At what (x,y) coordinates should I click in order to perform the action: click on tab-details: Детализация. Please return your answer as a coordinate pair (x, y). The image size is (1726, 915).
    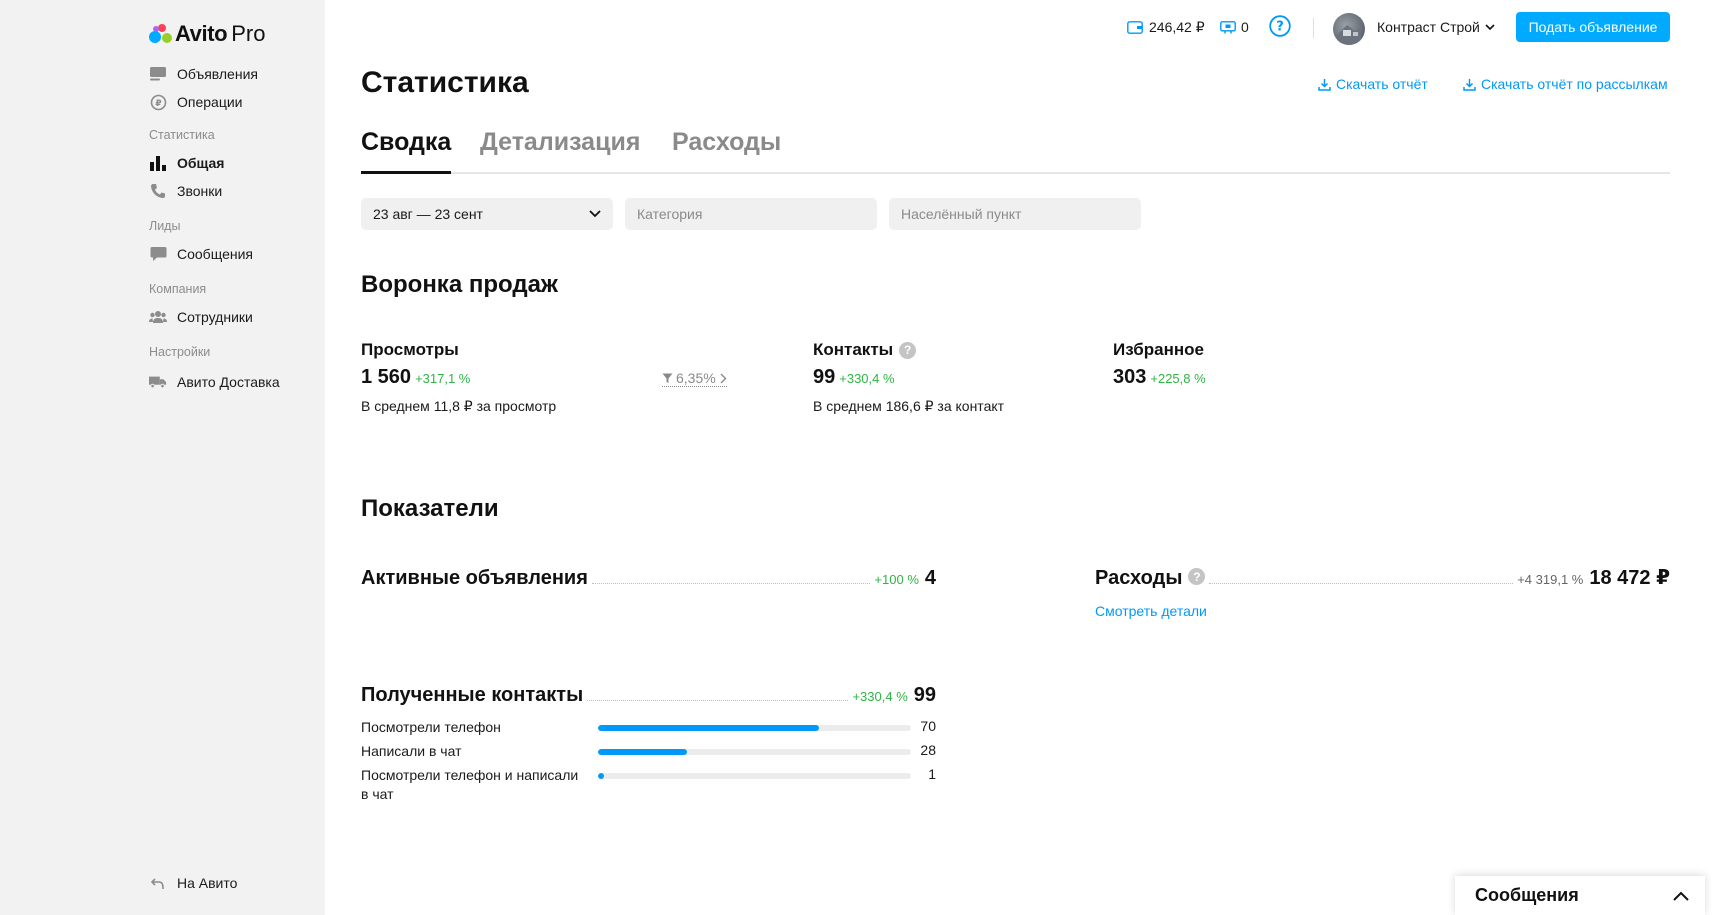
    Looking at the image, I should click on (560, 151).